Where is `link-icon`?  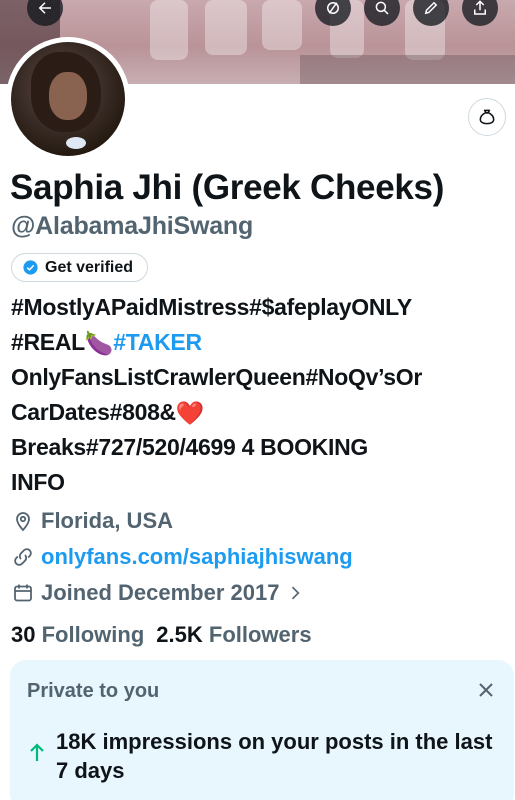 link-icon is located at coordinates (23, 557).